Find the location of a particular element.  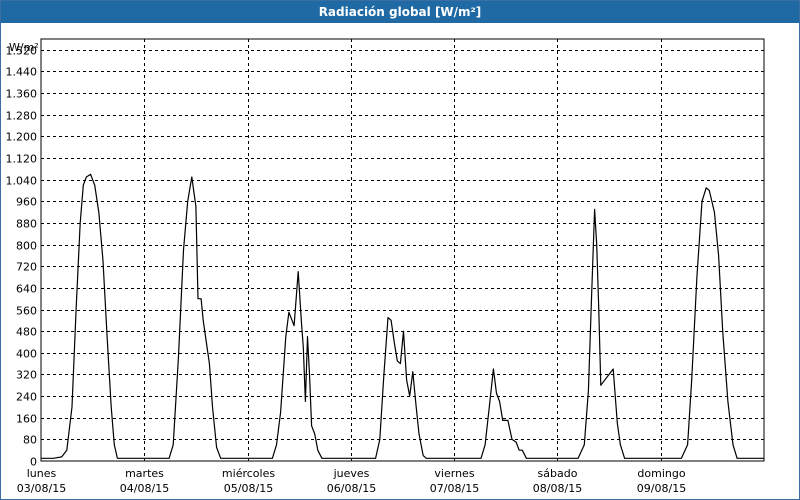

x-tick-day: lunes is located at coordinates (42, 473).